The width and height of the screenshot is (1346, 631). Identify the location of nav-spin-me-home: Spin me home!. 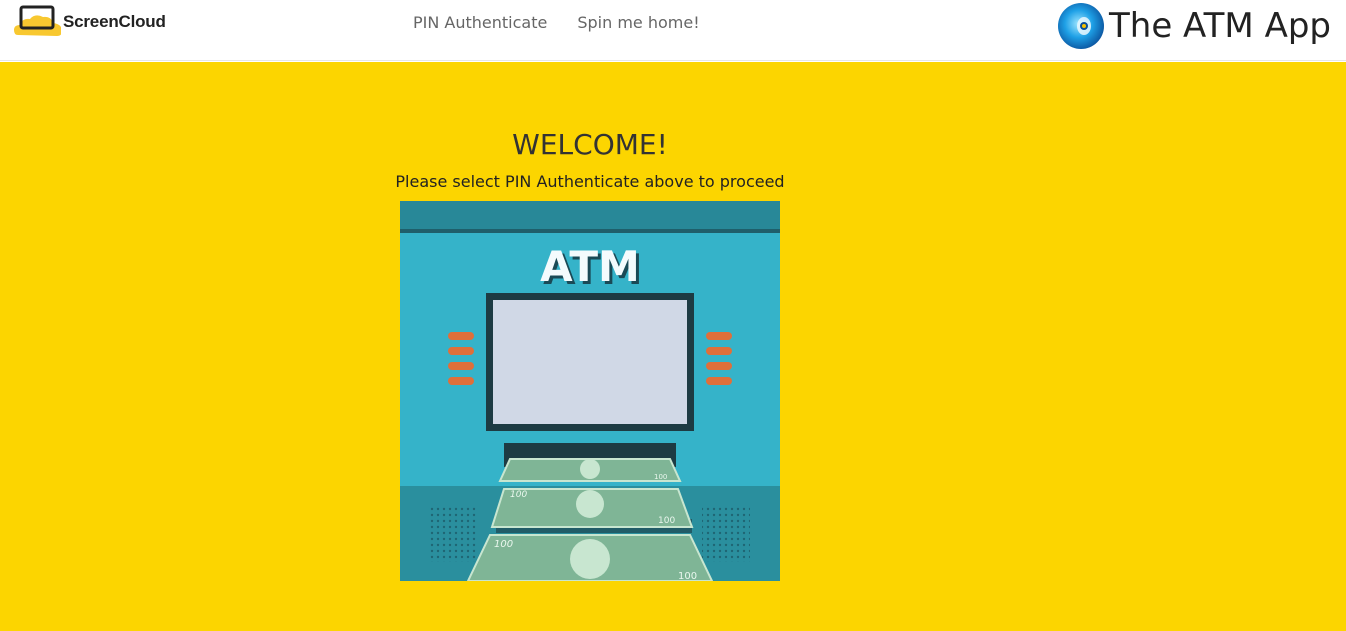
(638, 23).